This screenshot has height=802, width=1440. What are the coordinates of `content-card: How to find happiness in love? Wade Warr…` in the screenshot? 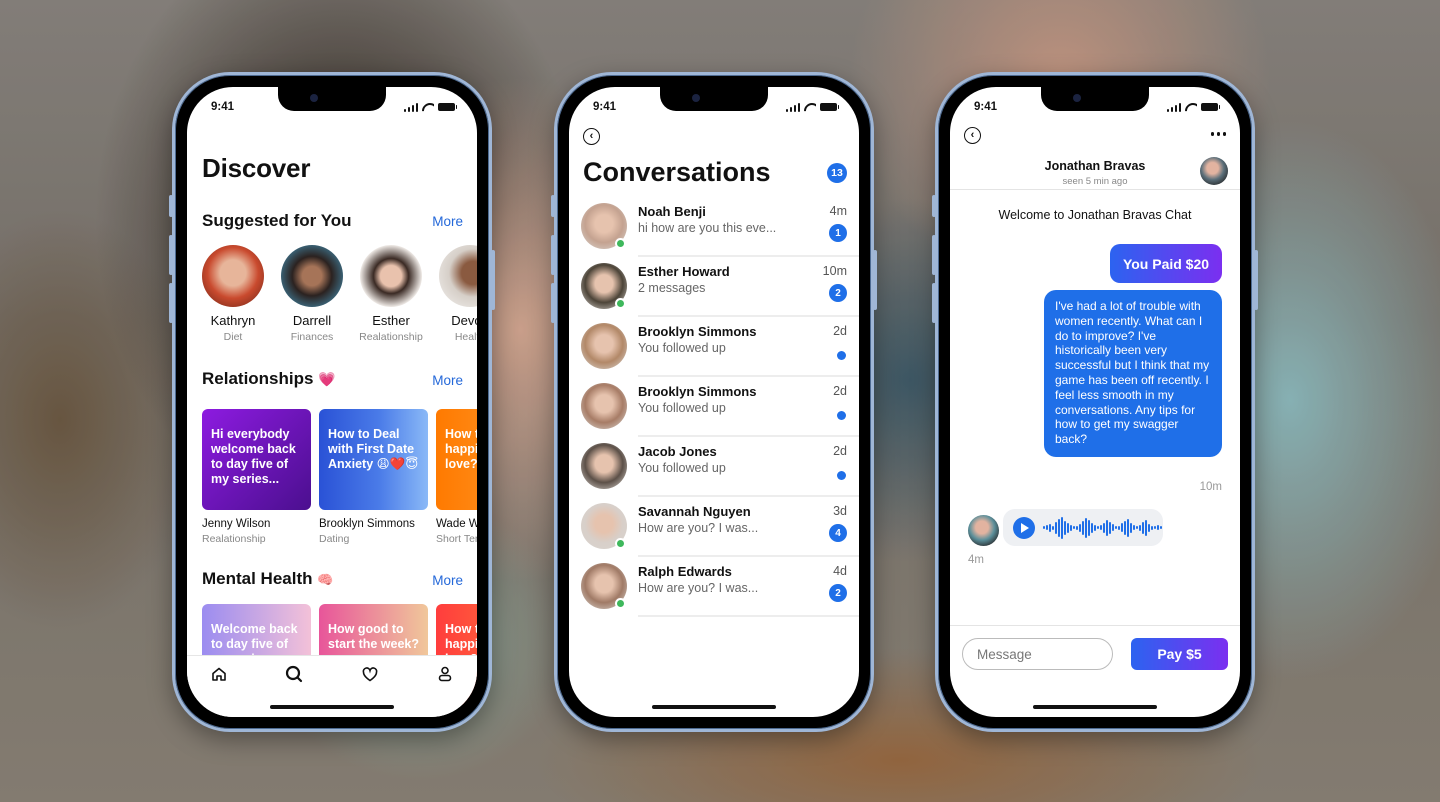 It's located at (456, 477).